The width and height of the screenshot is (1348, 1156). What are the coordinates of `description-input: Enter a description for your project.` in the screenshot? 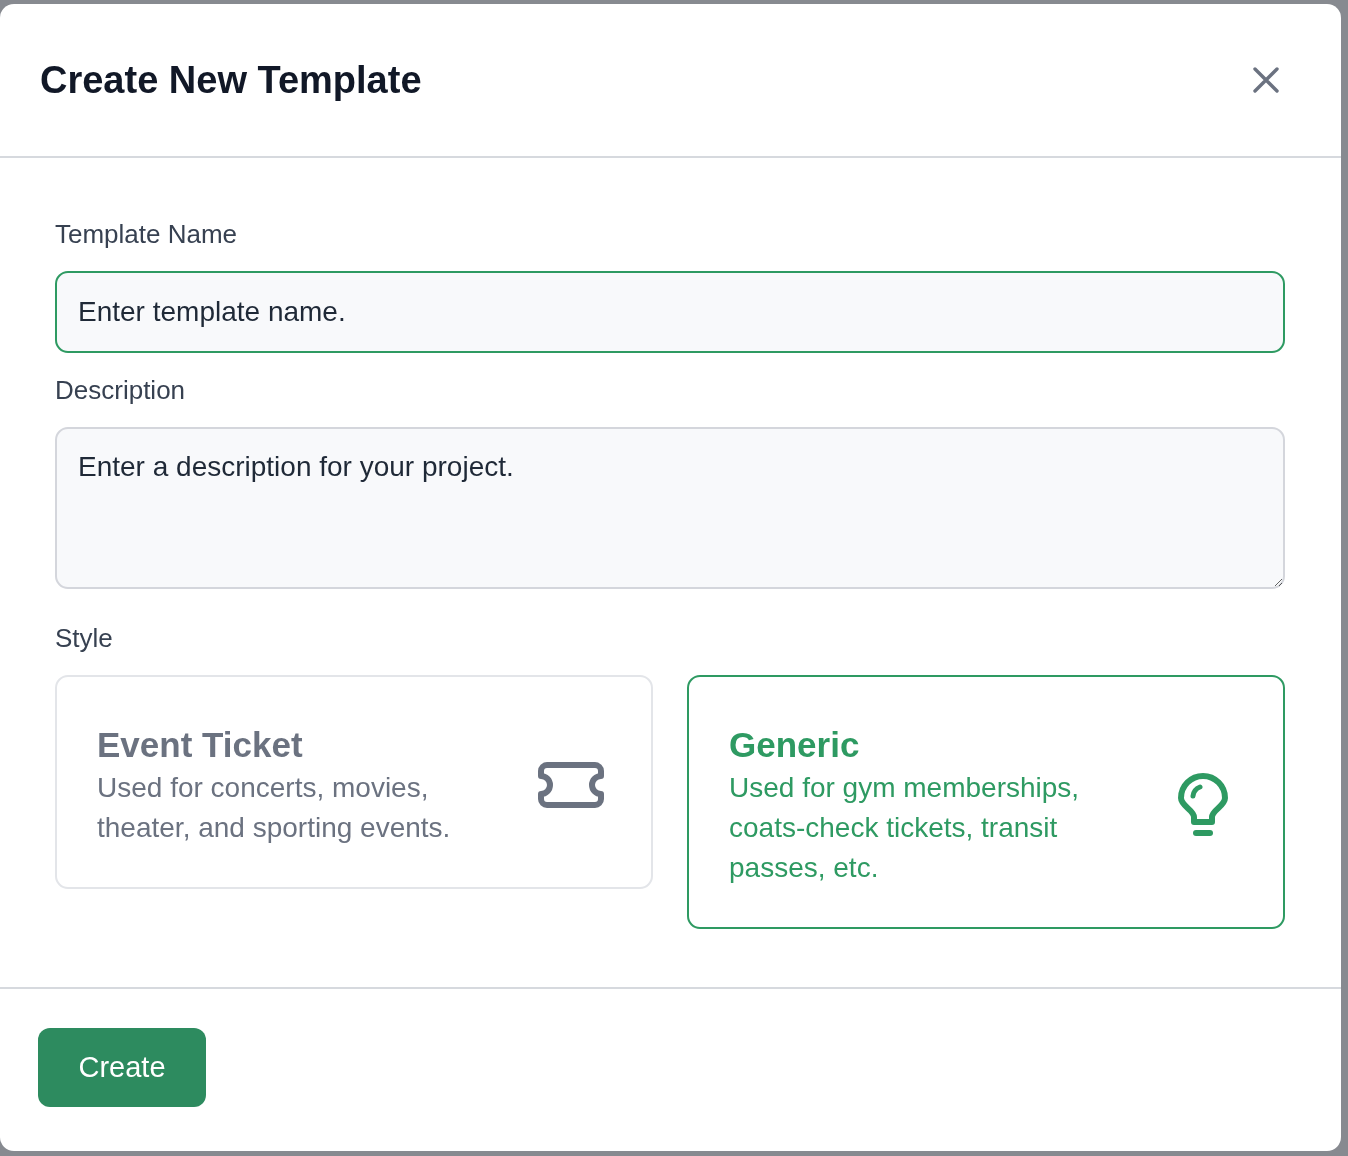 It's located at (670, 508).